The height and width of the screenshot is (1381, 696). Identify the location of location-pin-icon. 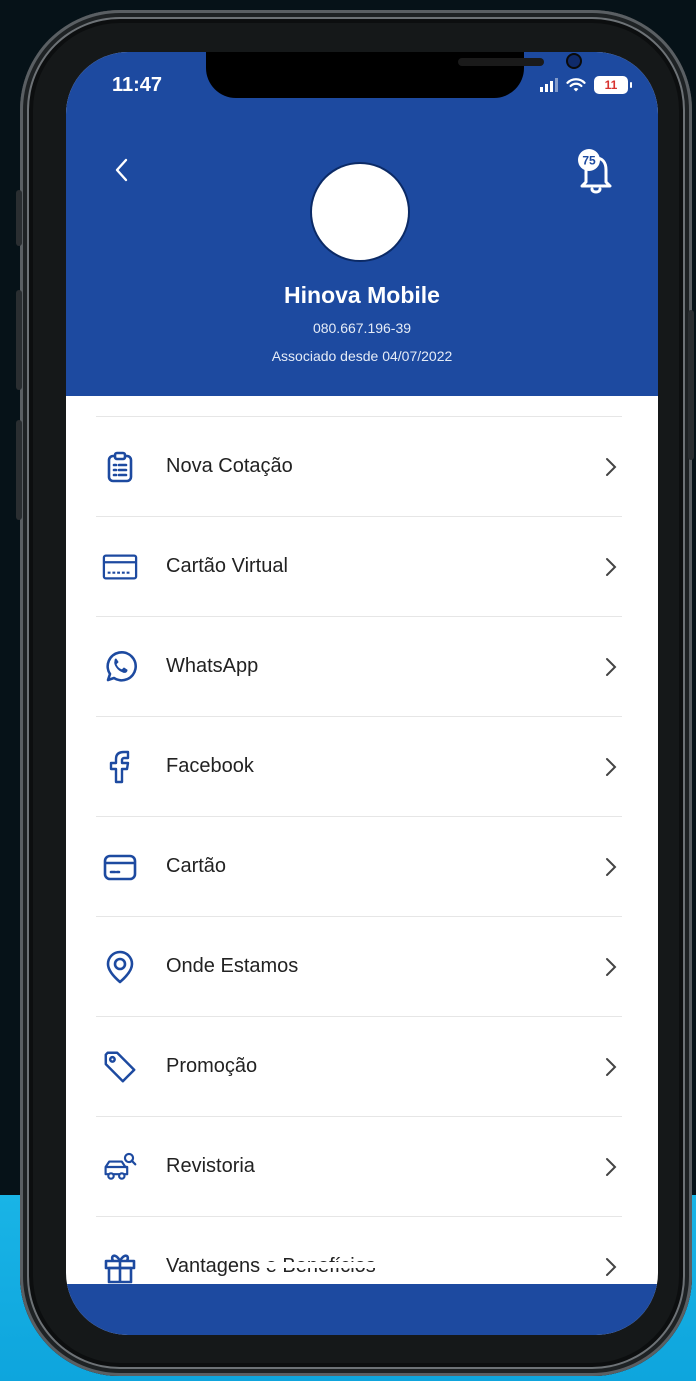
(120, 967).